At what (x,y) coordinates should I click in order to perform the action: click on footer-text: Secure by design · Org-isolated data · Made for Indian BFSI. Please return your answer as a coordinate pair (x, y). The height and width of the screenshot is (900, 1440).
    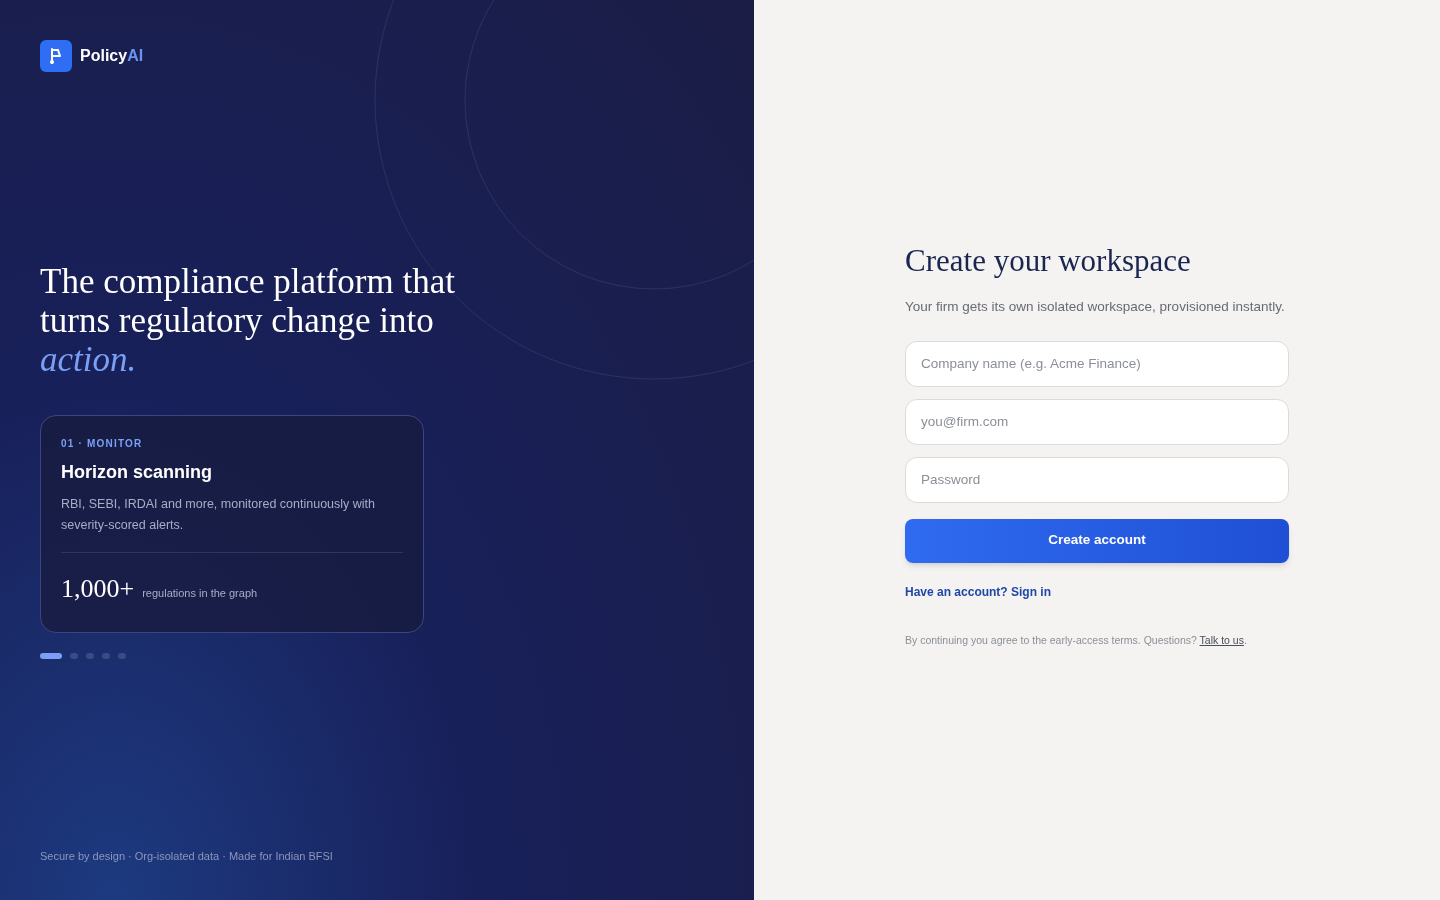
    Looking at the image, I should click on (187, 856).